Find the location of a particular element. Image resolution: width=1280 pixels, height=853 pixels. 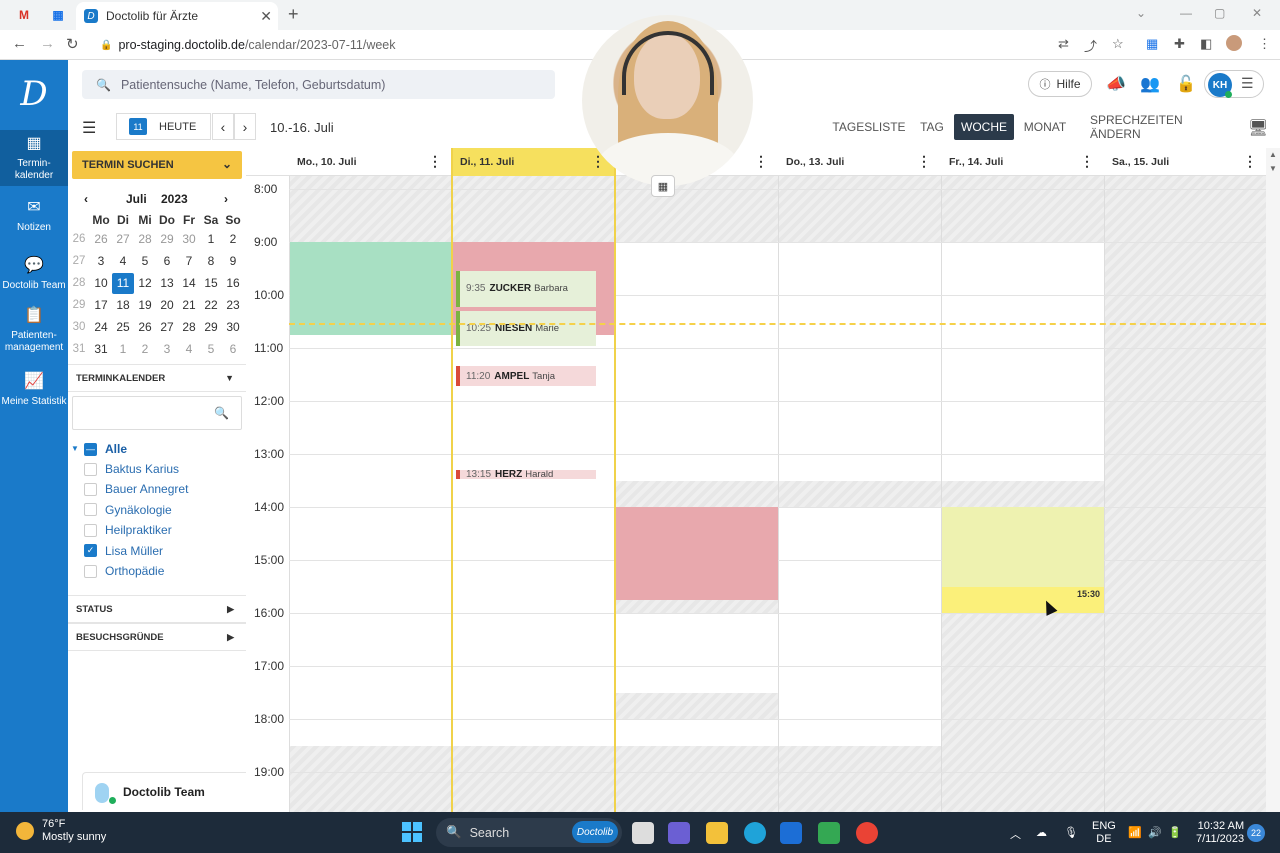

calendar-filter-item: Gynäkologie is located at coordinates (128, 510).